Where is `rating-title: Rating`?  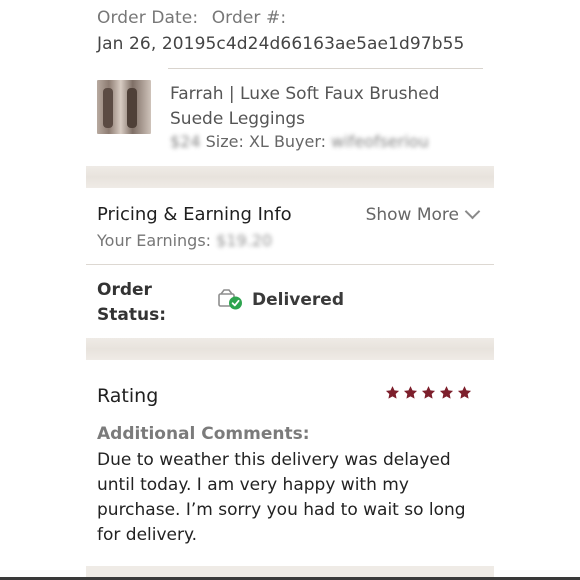 rating-title: Rating is located at coordinates (128, 396).